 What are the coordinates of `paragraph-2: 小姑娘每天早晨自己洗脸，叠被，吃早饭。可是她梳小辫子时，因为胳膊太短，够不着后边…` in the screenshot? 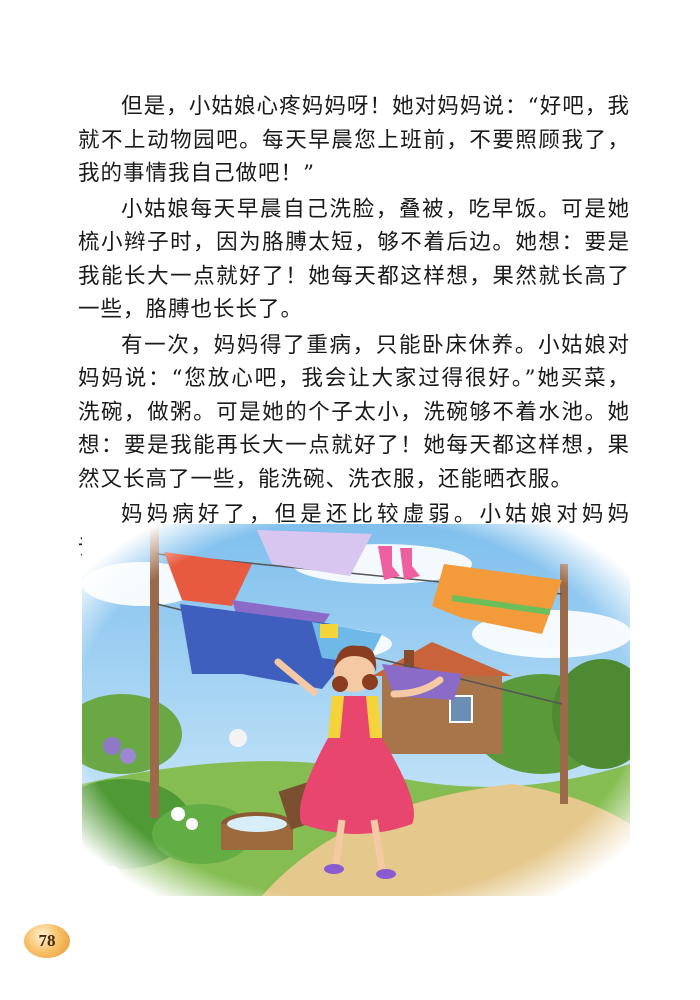 It's located at (354, 259).